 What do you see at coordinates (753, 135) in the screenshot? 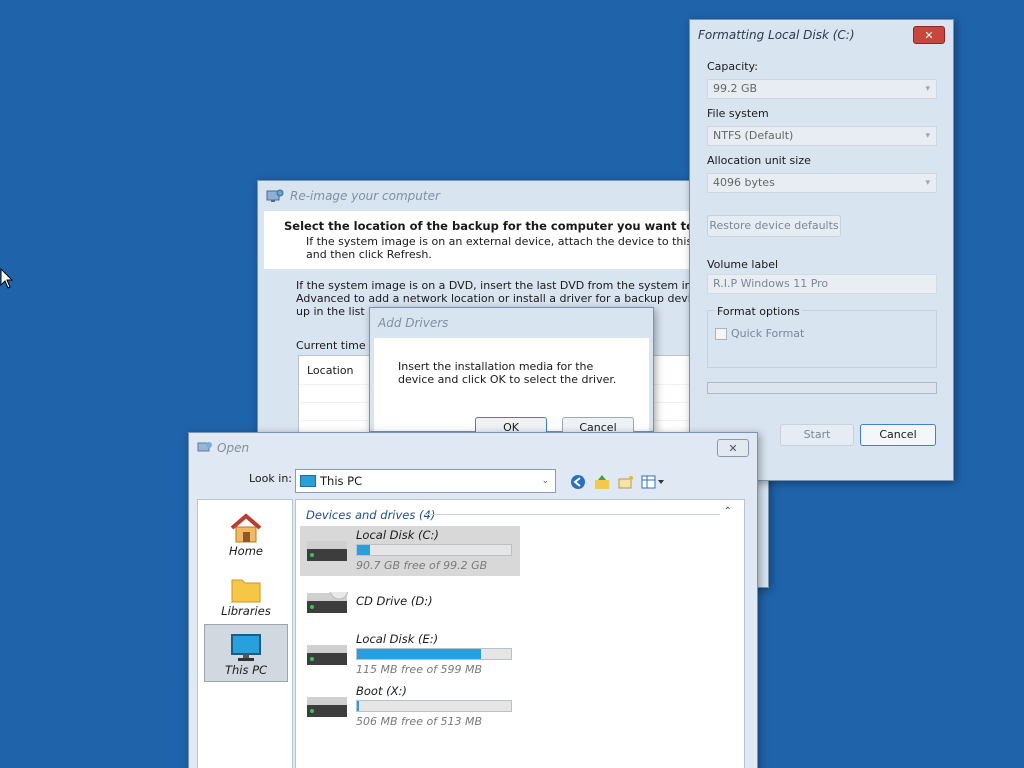
I see `filesystem-value: NTFS (Default)` at bounding box center [753, 135].